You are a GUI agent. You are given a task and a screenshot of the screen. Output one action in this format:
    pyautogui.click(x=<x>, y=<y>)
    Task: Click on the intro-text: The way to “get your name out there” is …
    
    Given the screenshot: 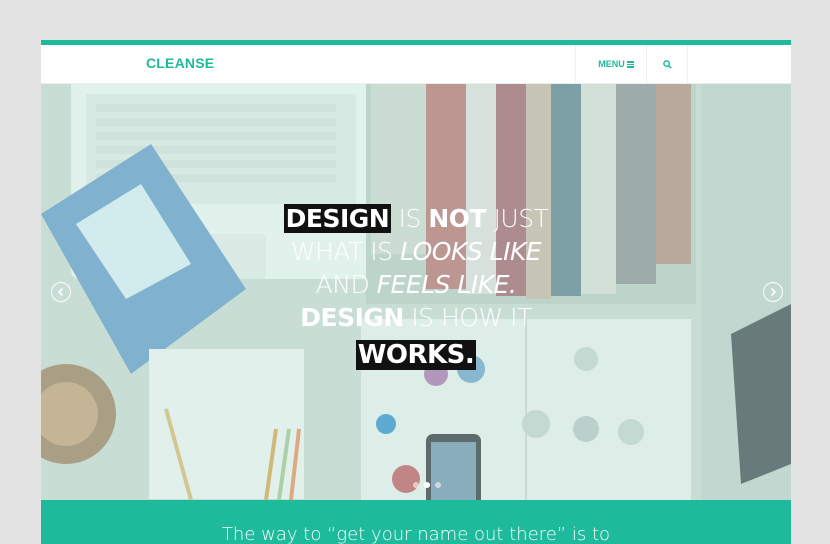 What is the action you would take?
    pyautogui.click(x=416, y=534)
    